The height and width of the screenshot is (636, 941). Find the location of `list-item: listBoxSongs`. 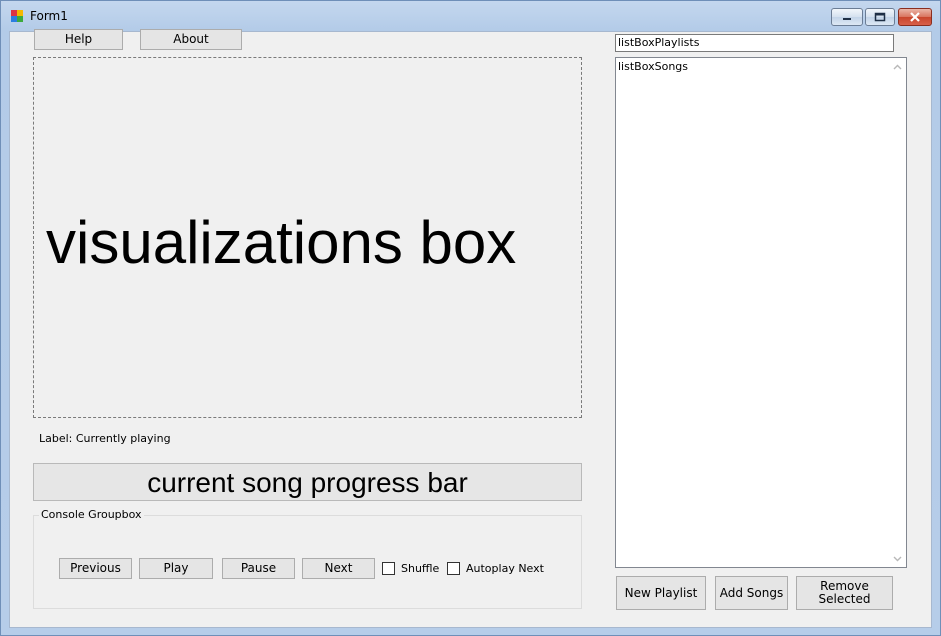

list-item: listBoxSongs is located at coordinates (653, 66).